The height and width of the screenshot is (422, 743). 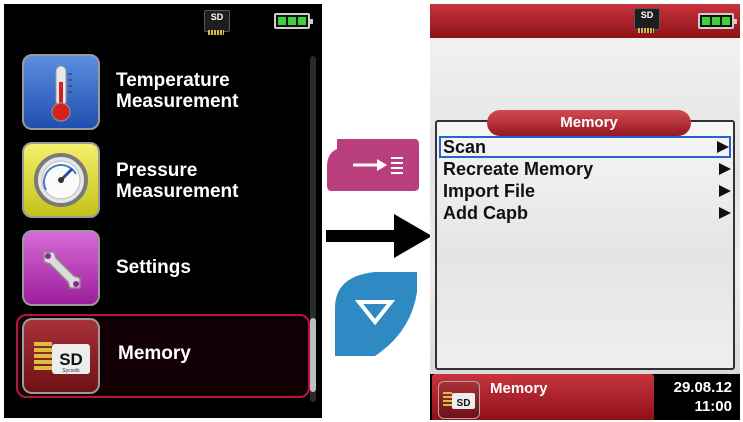 I want to click on enter-key-button, so click(x=373, y=165).